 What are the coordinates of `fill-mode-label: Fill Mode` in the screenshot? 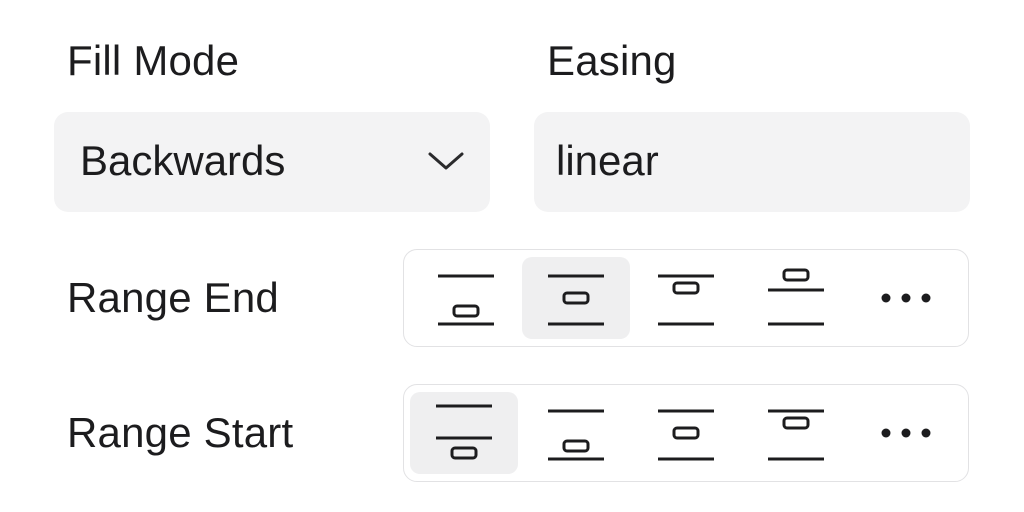 It's located at (153, 60).